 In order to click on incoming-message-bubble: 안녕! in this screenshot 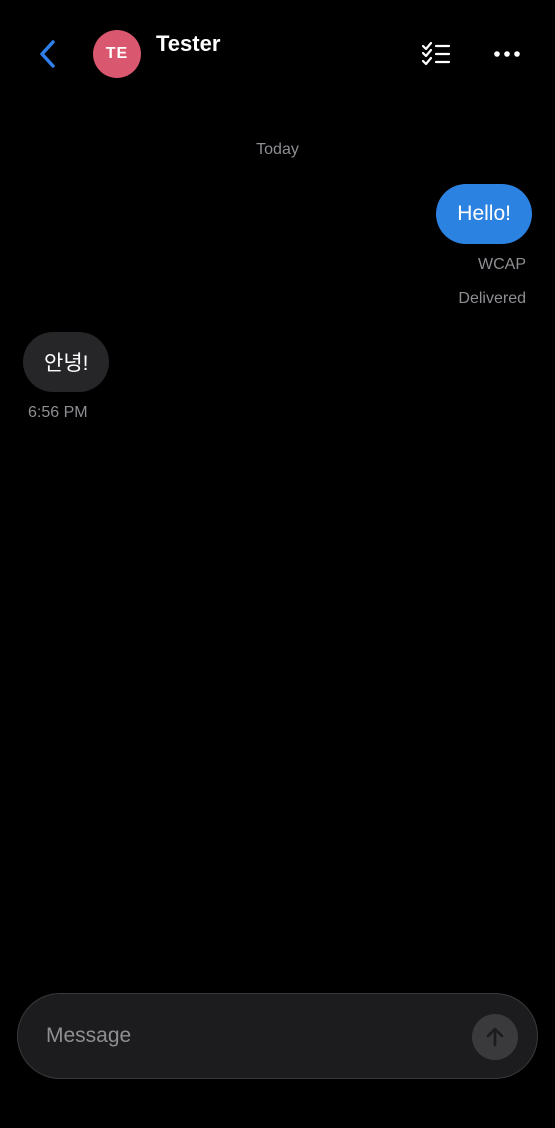, I will do `click(66, 362)`.